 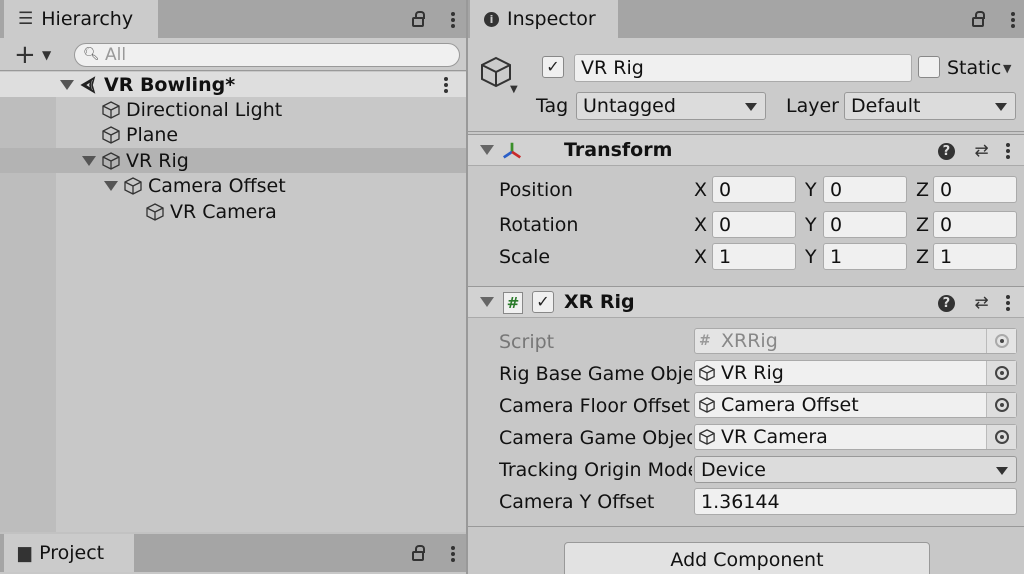 What do you see at coordinates (746, 302) in the screenshot?
I see `xr-rig-header: # ✓ XR Rig ? ⇄` at bounding box center [746, 302].